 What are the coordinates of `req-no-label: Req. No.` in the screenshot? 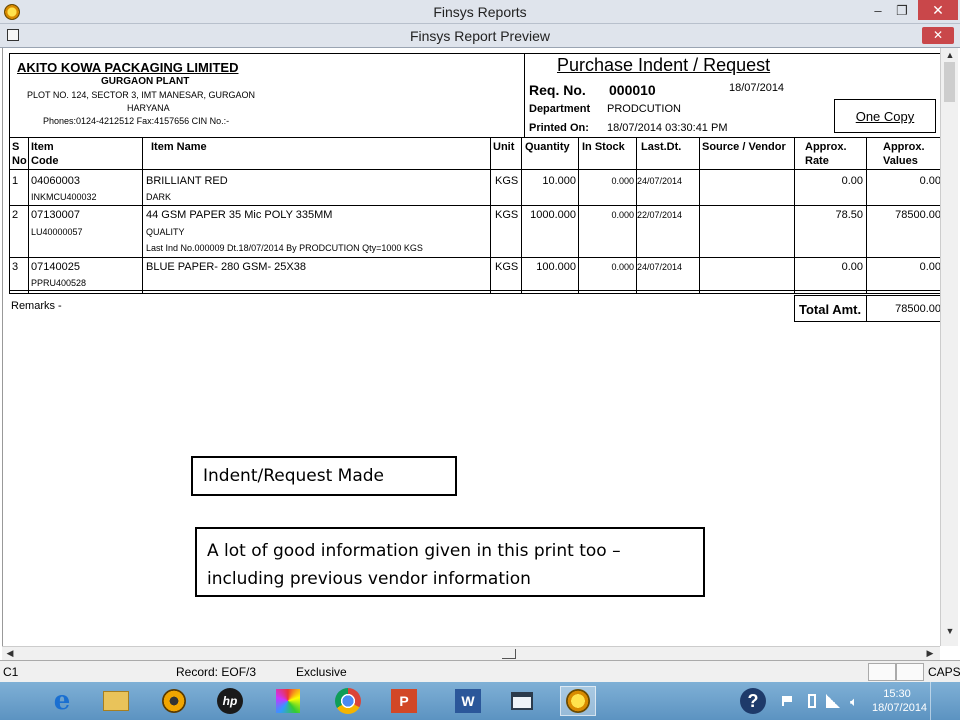 It's located at (557, 90).